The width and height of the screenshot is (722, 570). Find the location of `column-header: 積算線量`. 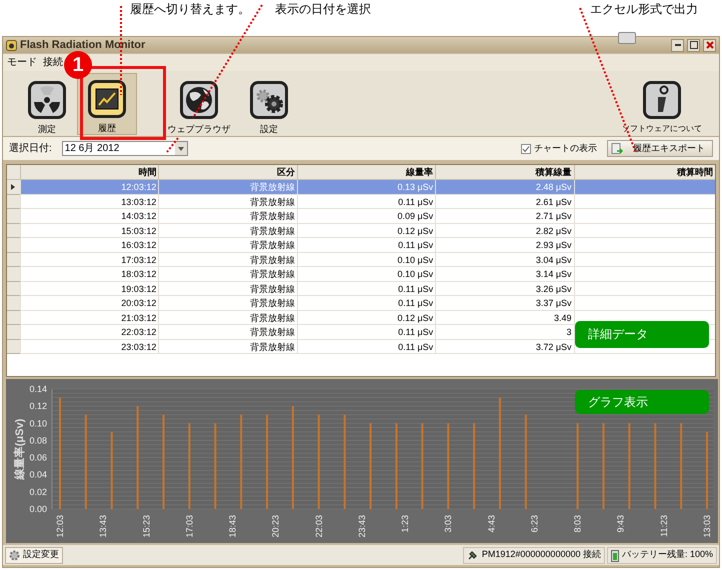

column-header: 積算線量 is located at coordinates (504, 172).